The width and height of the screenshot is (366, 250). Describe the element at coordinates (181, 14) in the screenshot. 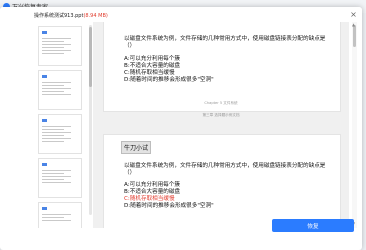

I see `modal-header: 操作系统测试913.ppt(8.94 MB) ×` at that location.